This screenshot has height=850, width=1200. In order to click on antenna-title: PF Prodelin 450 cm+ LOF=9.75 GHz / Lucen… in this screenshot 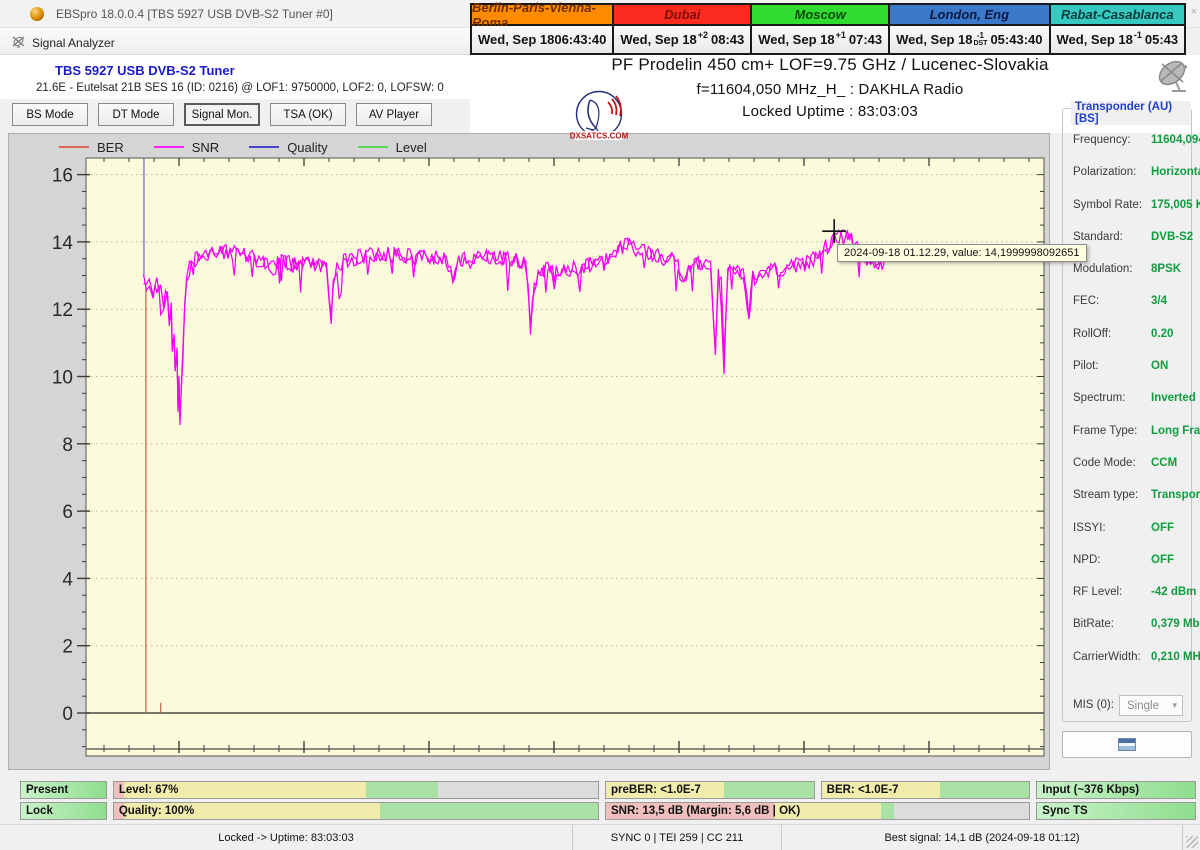, I will do `click(830, 64)`.